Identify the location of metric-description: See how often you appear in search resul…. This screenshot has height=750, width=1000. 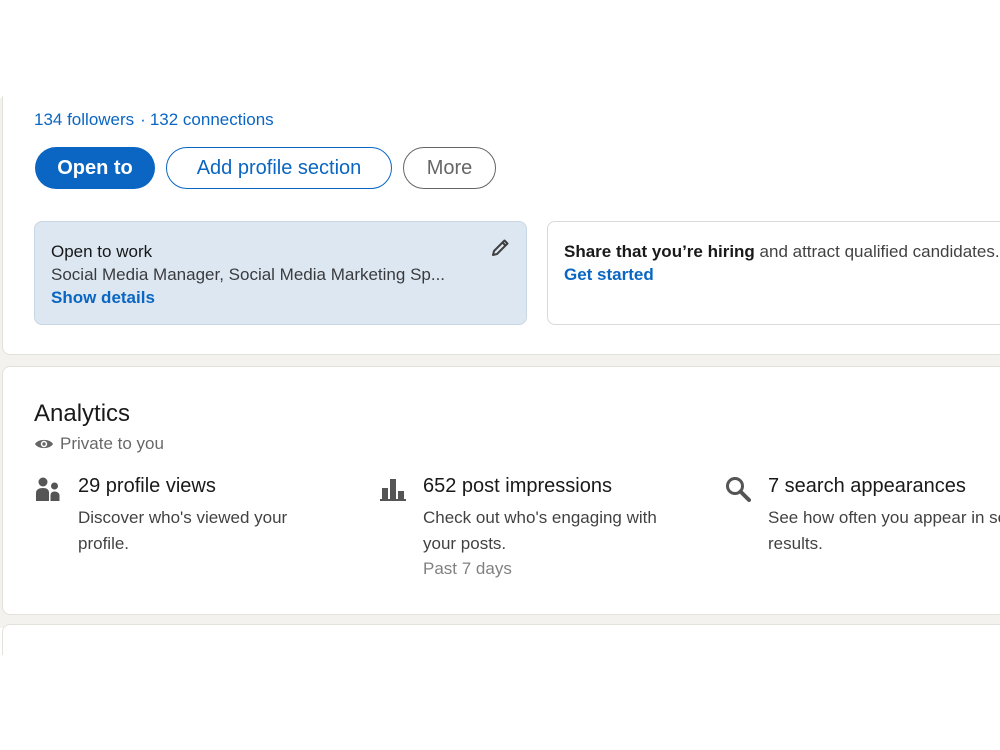
(884, 530).